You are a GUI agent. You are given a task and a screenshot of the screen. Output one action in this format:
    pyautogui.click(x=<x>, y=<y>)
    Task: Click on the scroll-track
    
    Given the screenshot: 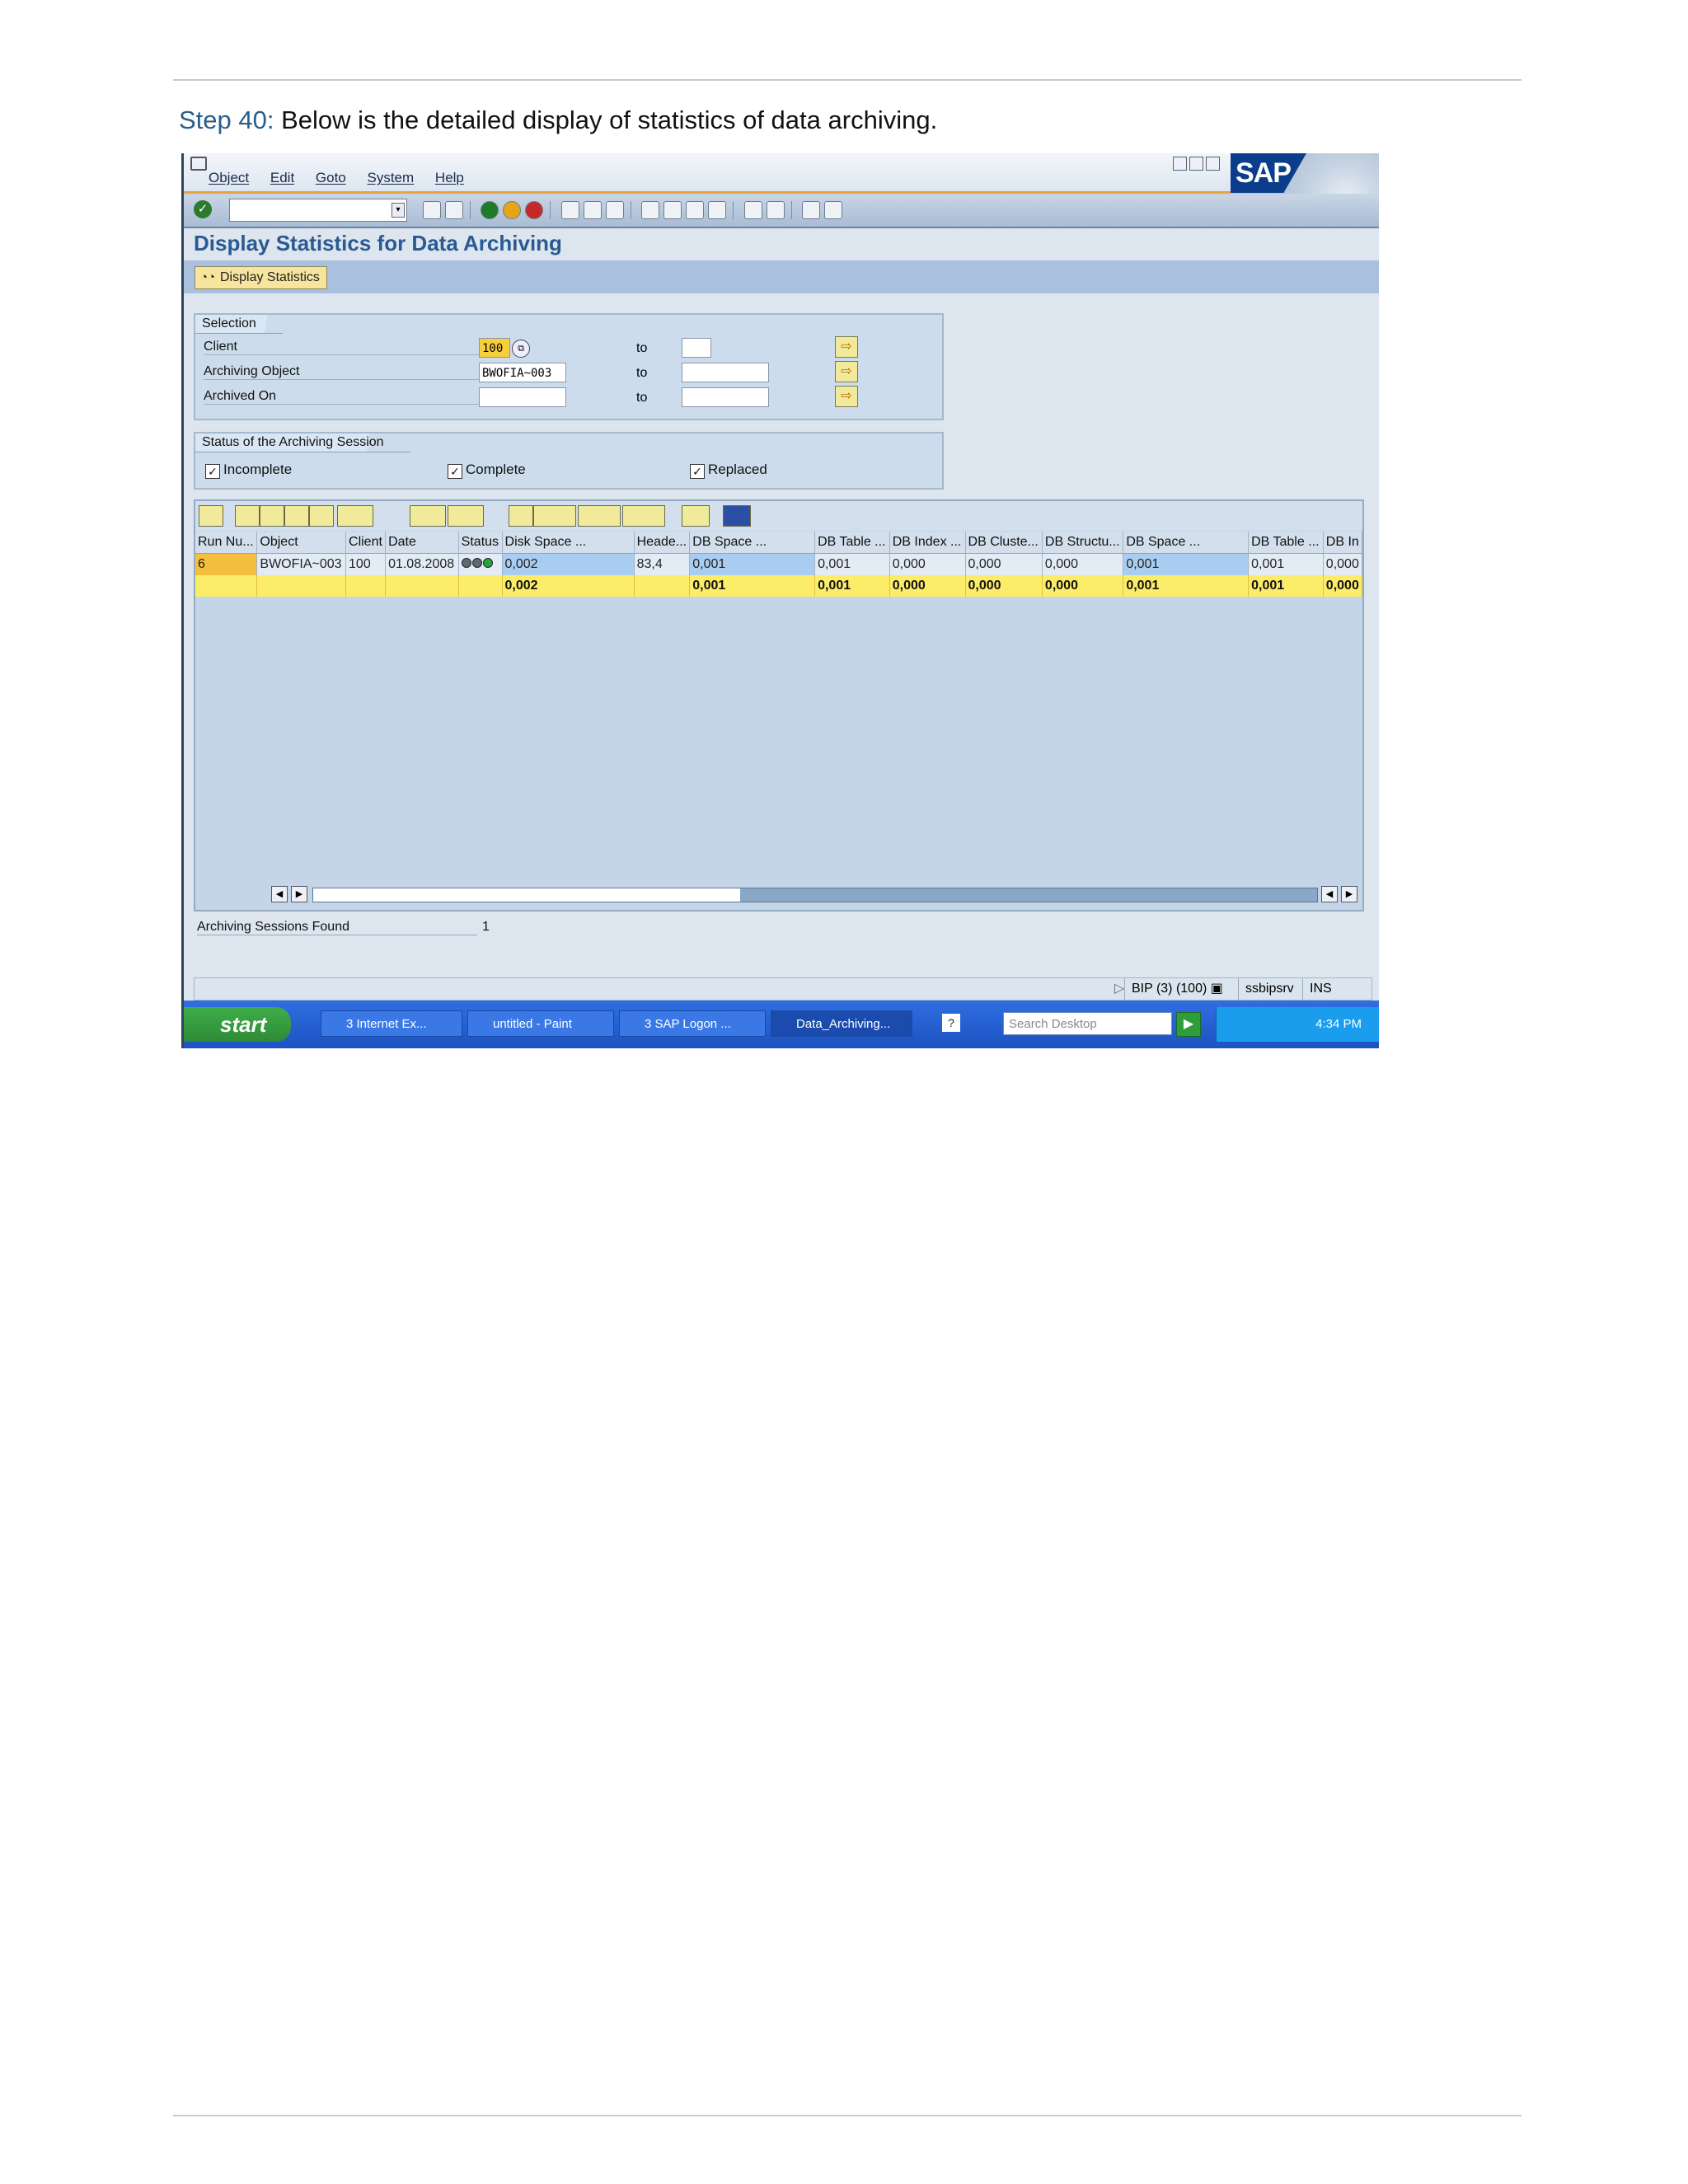 What is the action you would take?
    pyautogui.click(x=815, y=895)
    